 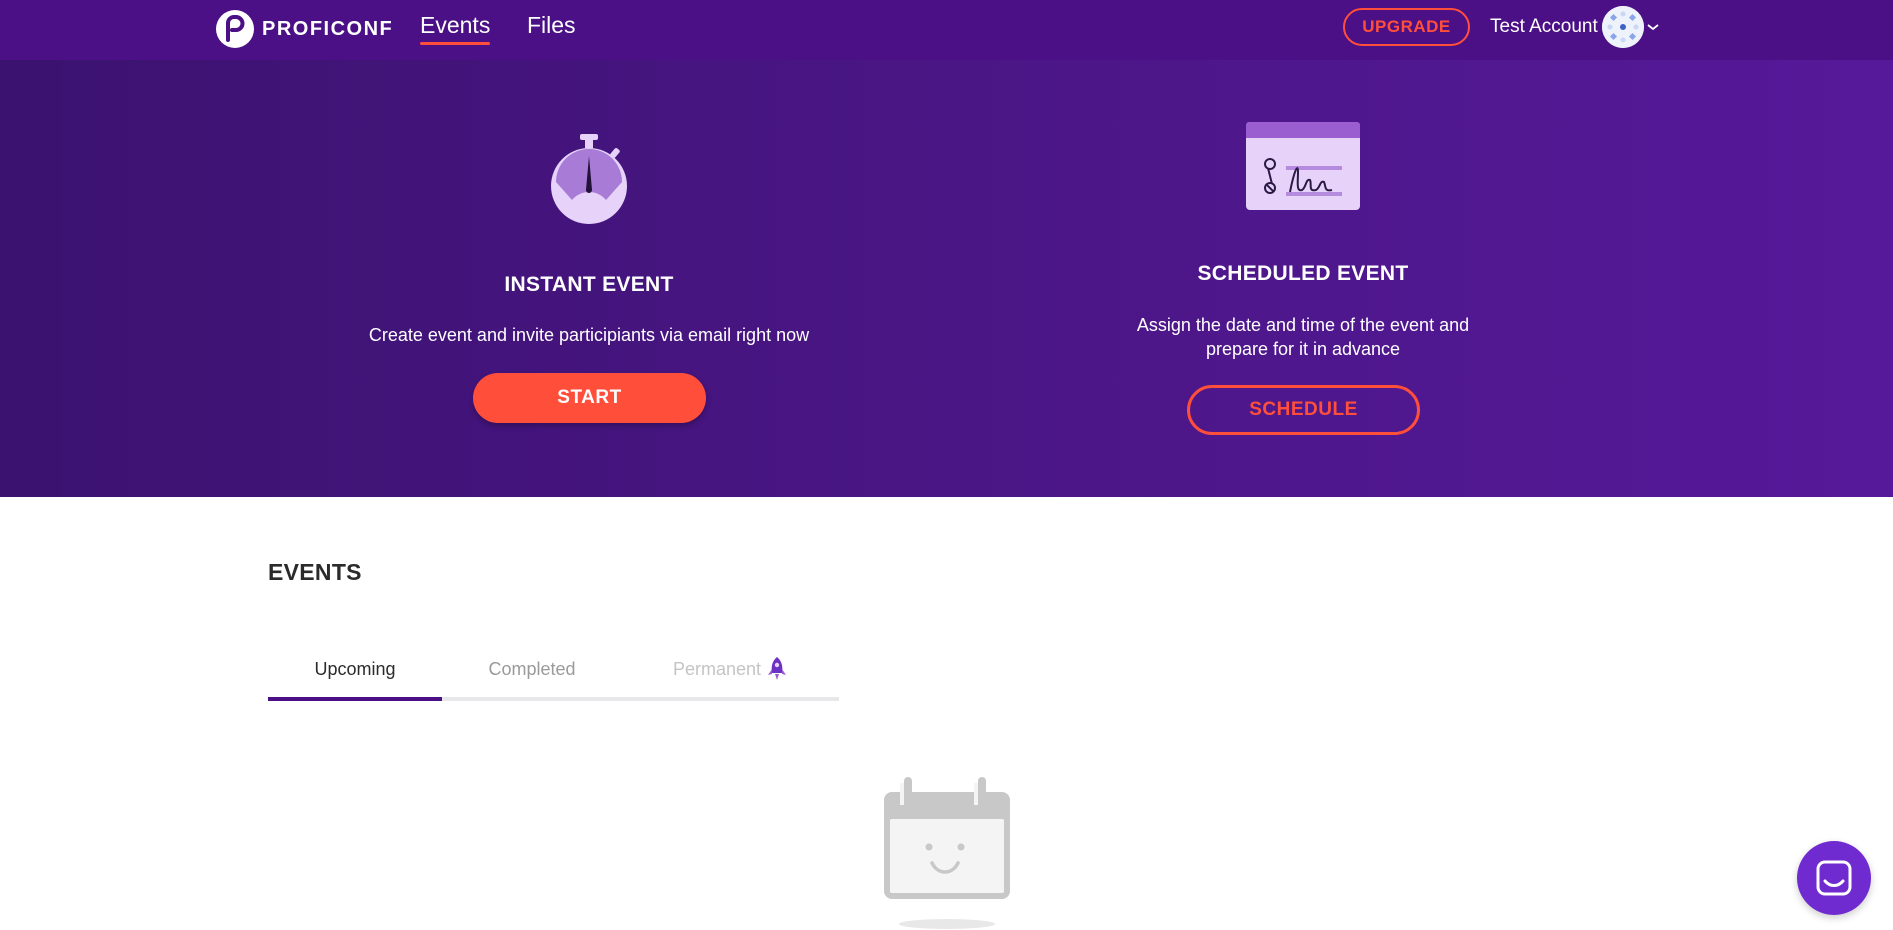 I want to click on stopwatch-icon, so click(x=589, y=179).